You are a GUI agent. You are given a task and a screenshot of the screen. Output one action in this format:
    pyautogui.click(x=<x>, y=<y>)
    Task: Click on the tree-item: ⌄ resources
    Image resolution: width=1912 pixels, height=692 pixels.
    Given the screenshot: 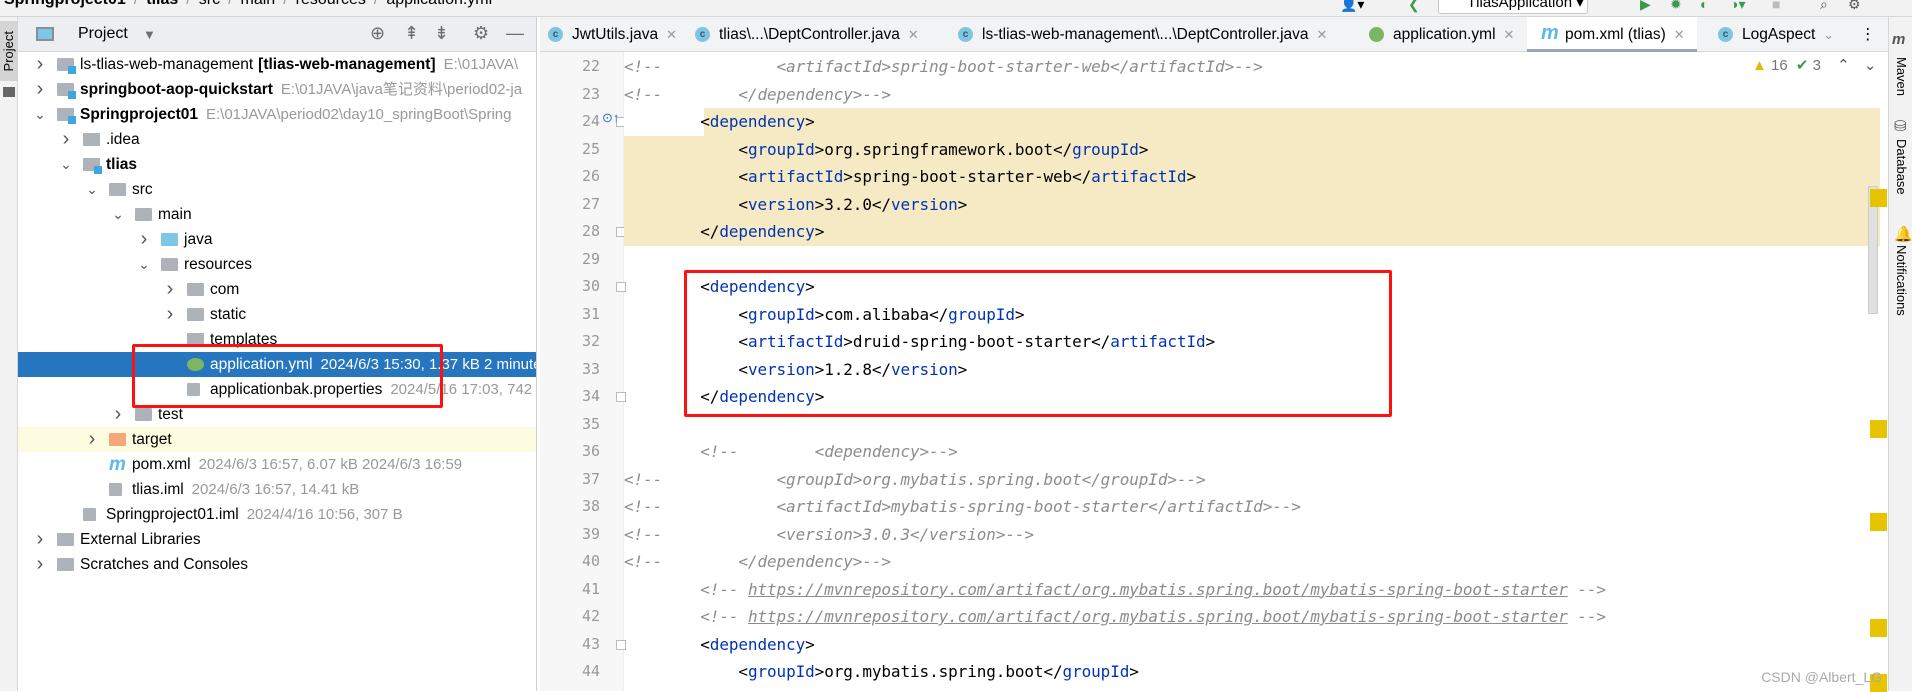 What is the action you would take?
    pyautogui.click(x=277, y=264)
    